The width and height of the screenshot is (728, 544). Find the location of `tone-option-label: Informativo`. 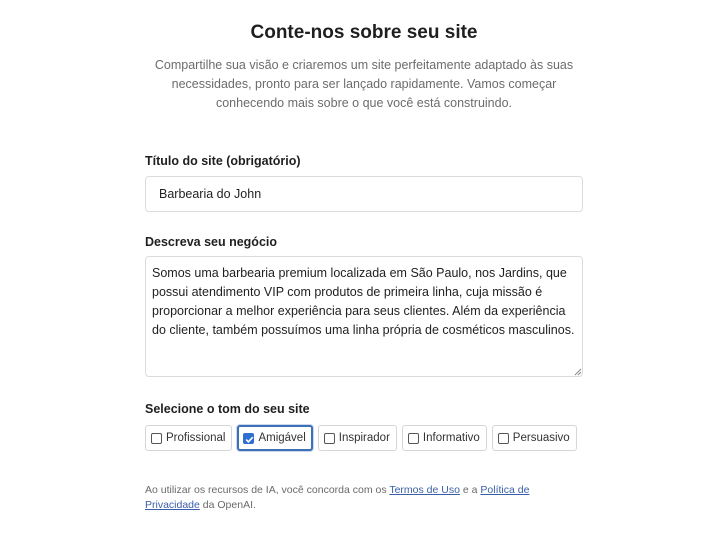

tone-option-label: Informativo is located at coordinates (451, 438).